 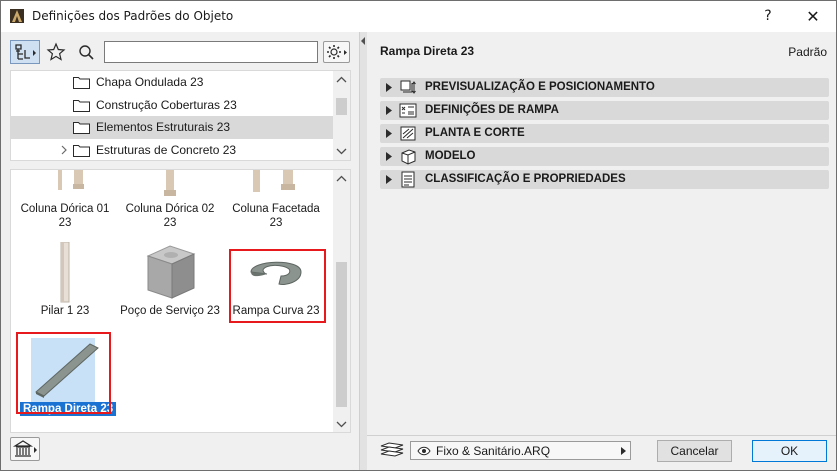 What do you see at coordinates (17, 16) in the screenshot?
I see `archicad-app-icon` at bounding box center [17, 16].